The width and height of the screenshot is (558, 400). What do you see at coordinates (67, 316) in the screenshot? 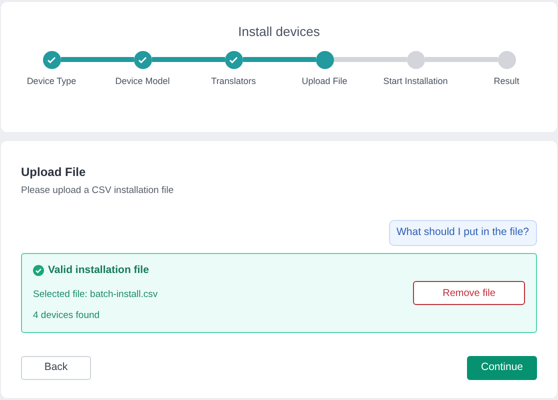
I see `alert-text: 4 devices found` at bounding box center [67, 316].